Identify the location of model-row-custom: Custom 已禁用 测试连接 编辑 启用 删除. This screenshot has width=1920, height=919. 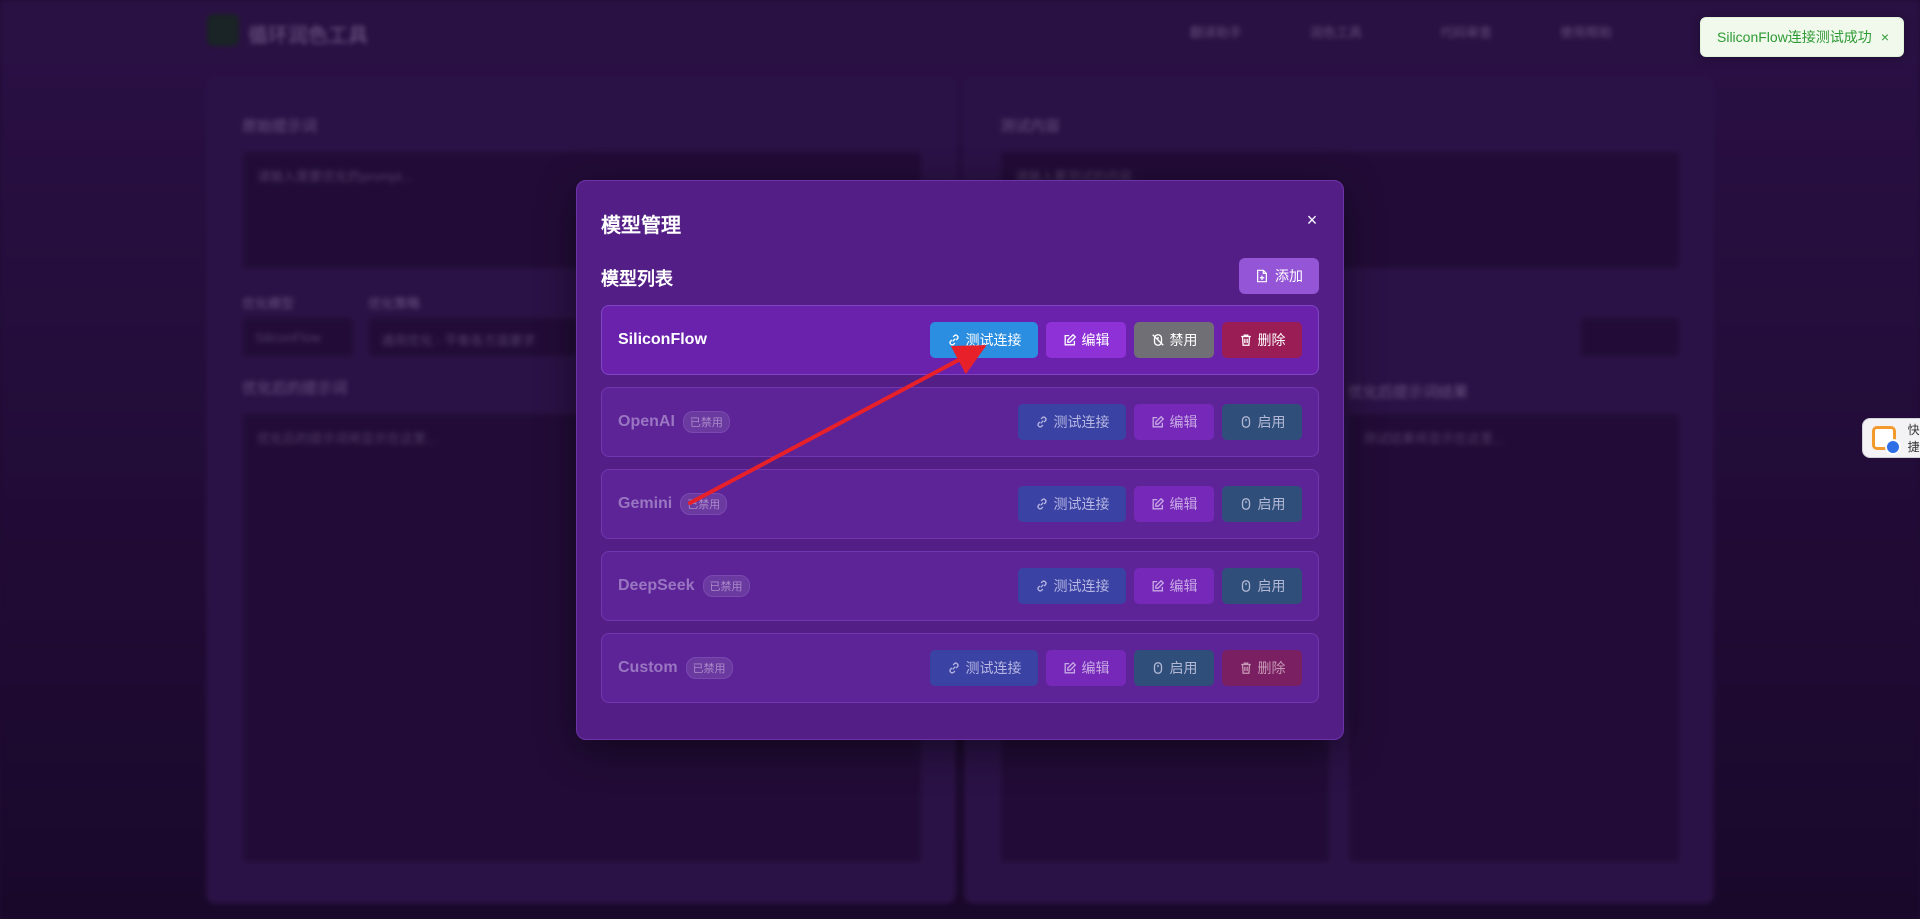
(960, 668).